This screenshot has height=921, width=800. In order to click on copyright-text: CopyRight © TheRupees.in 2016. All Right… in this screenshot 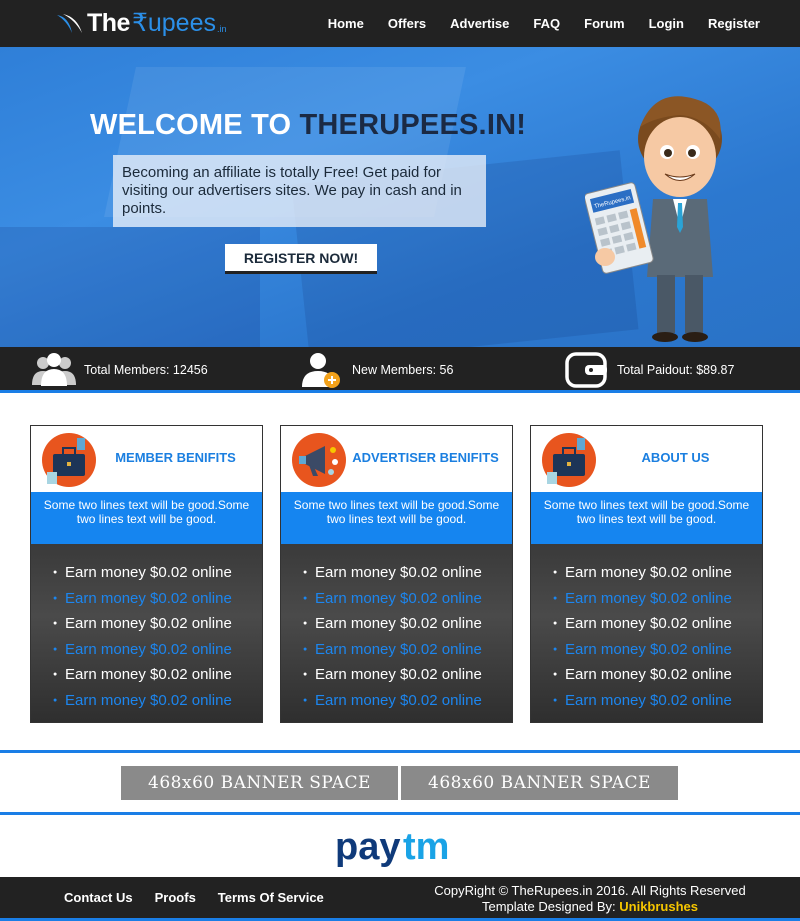, I will do `click(590, 890)`.